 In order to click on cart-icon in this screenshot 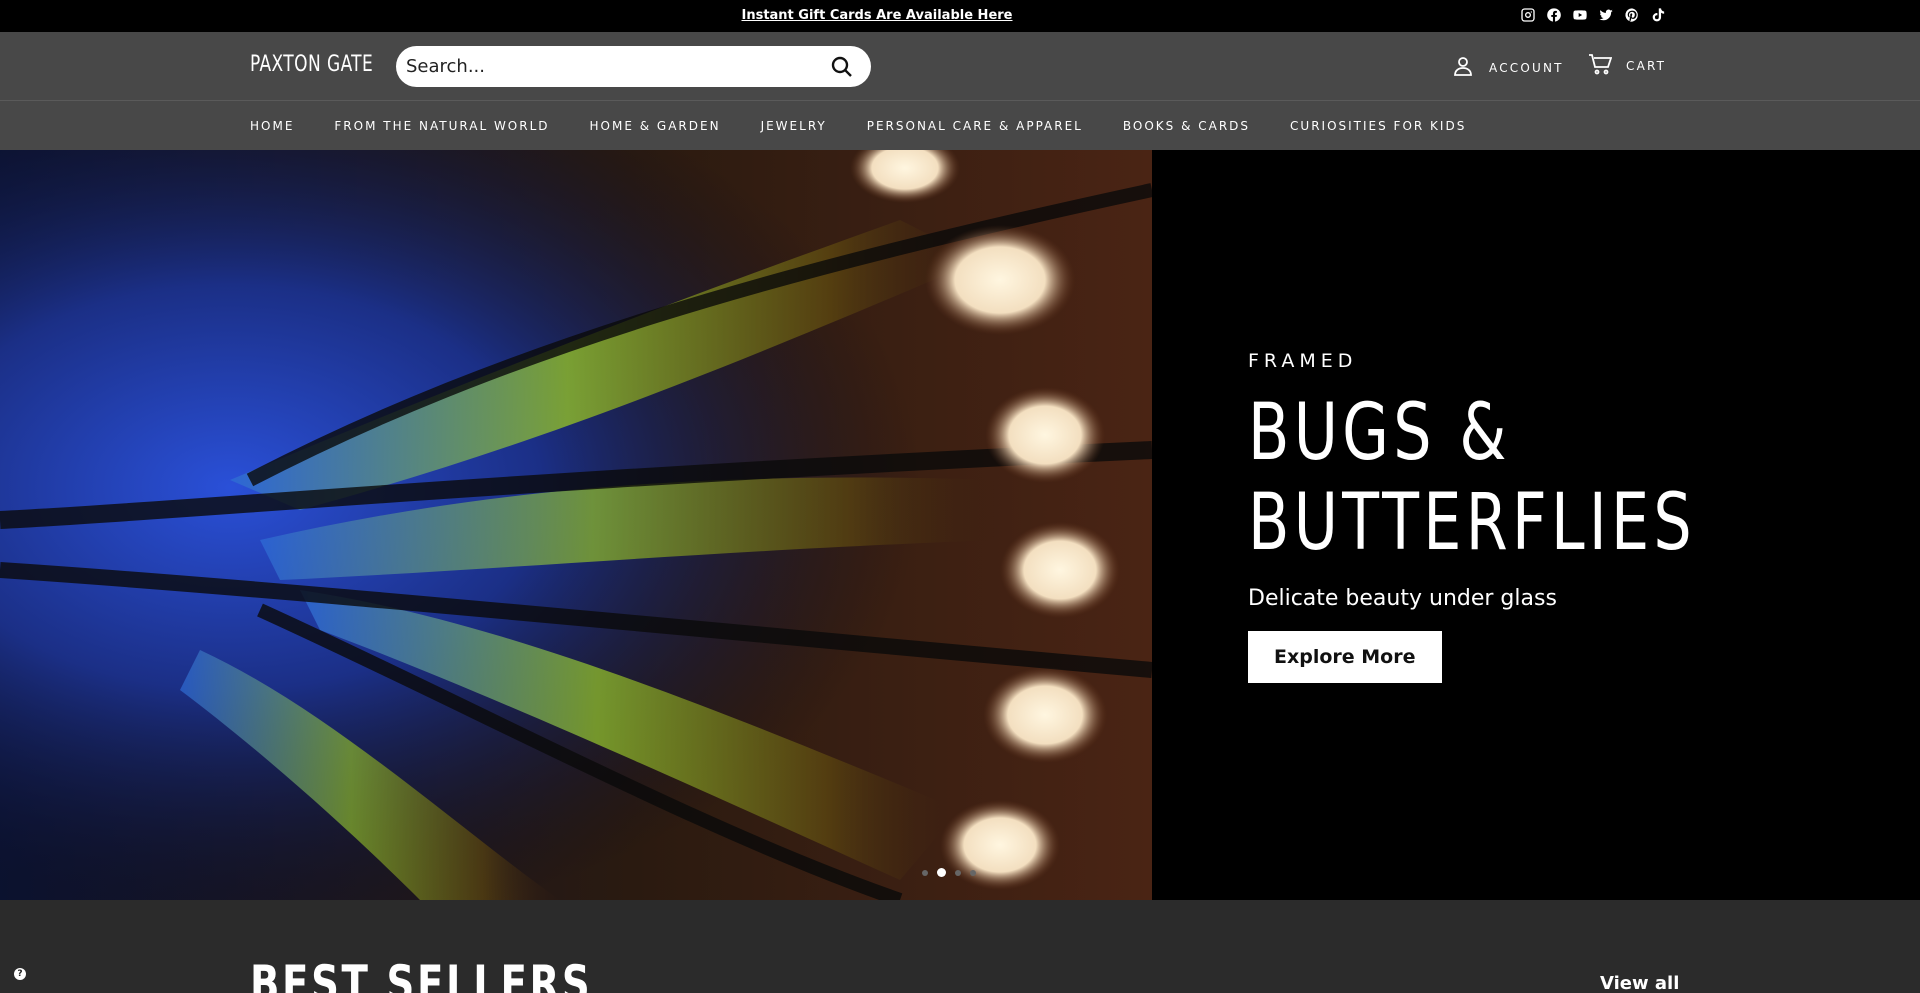, I will do `click(1600, 66)`.